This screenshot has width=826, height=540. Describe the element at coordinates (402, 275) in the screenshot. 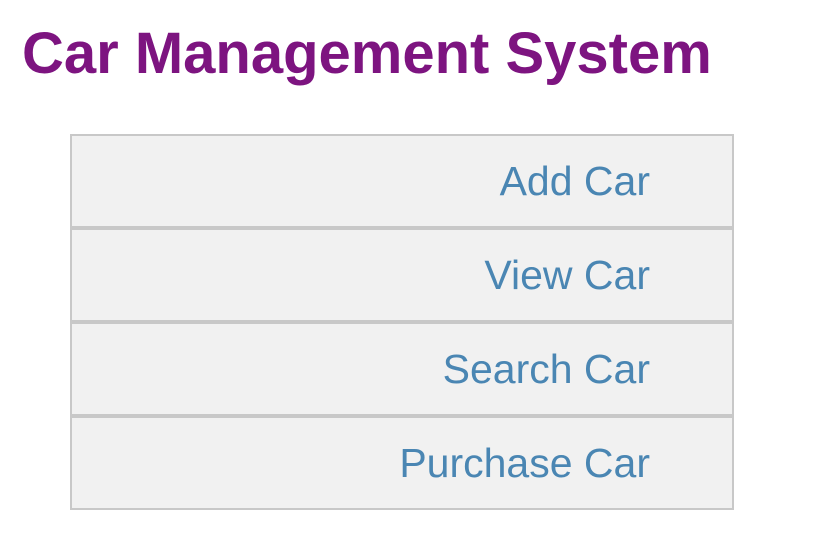

I see `view-car-link: View Car` at that location.